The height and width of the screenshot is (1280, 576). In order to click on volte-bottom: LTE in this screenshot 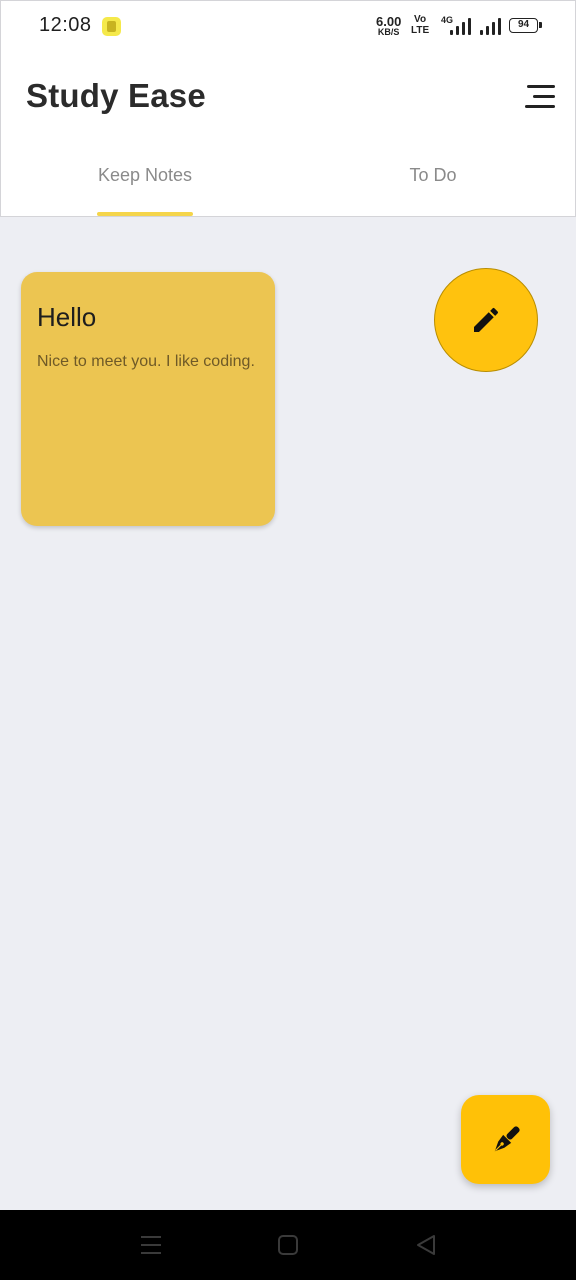, I will do `click(420, 30)`.